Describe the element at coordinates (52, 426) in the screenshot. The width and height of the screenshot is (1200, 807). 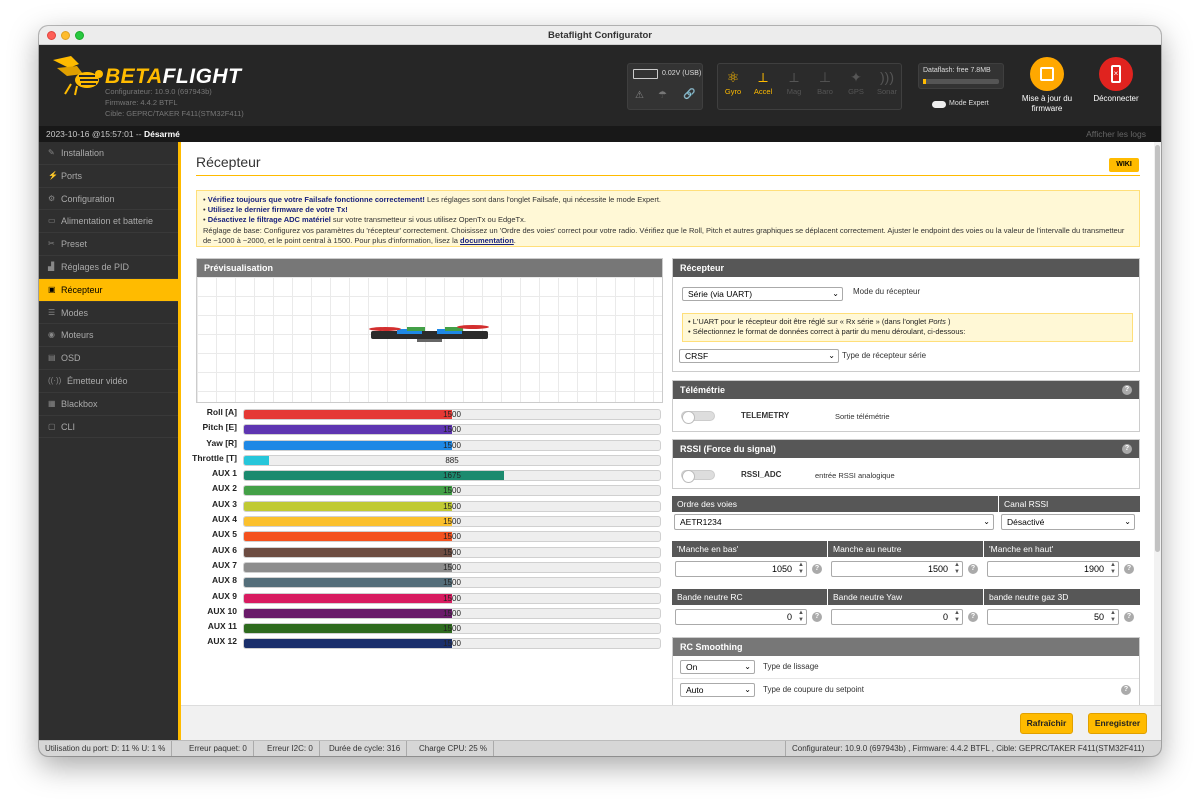
I see `cli-icon: ▢` at that location.